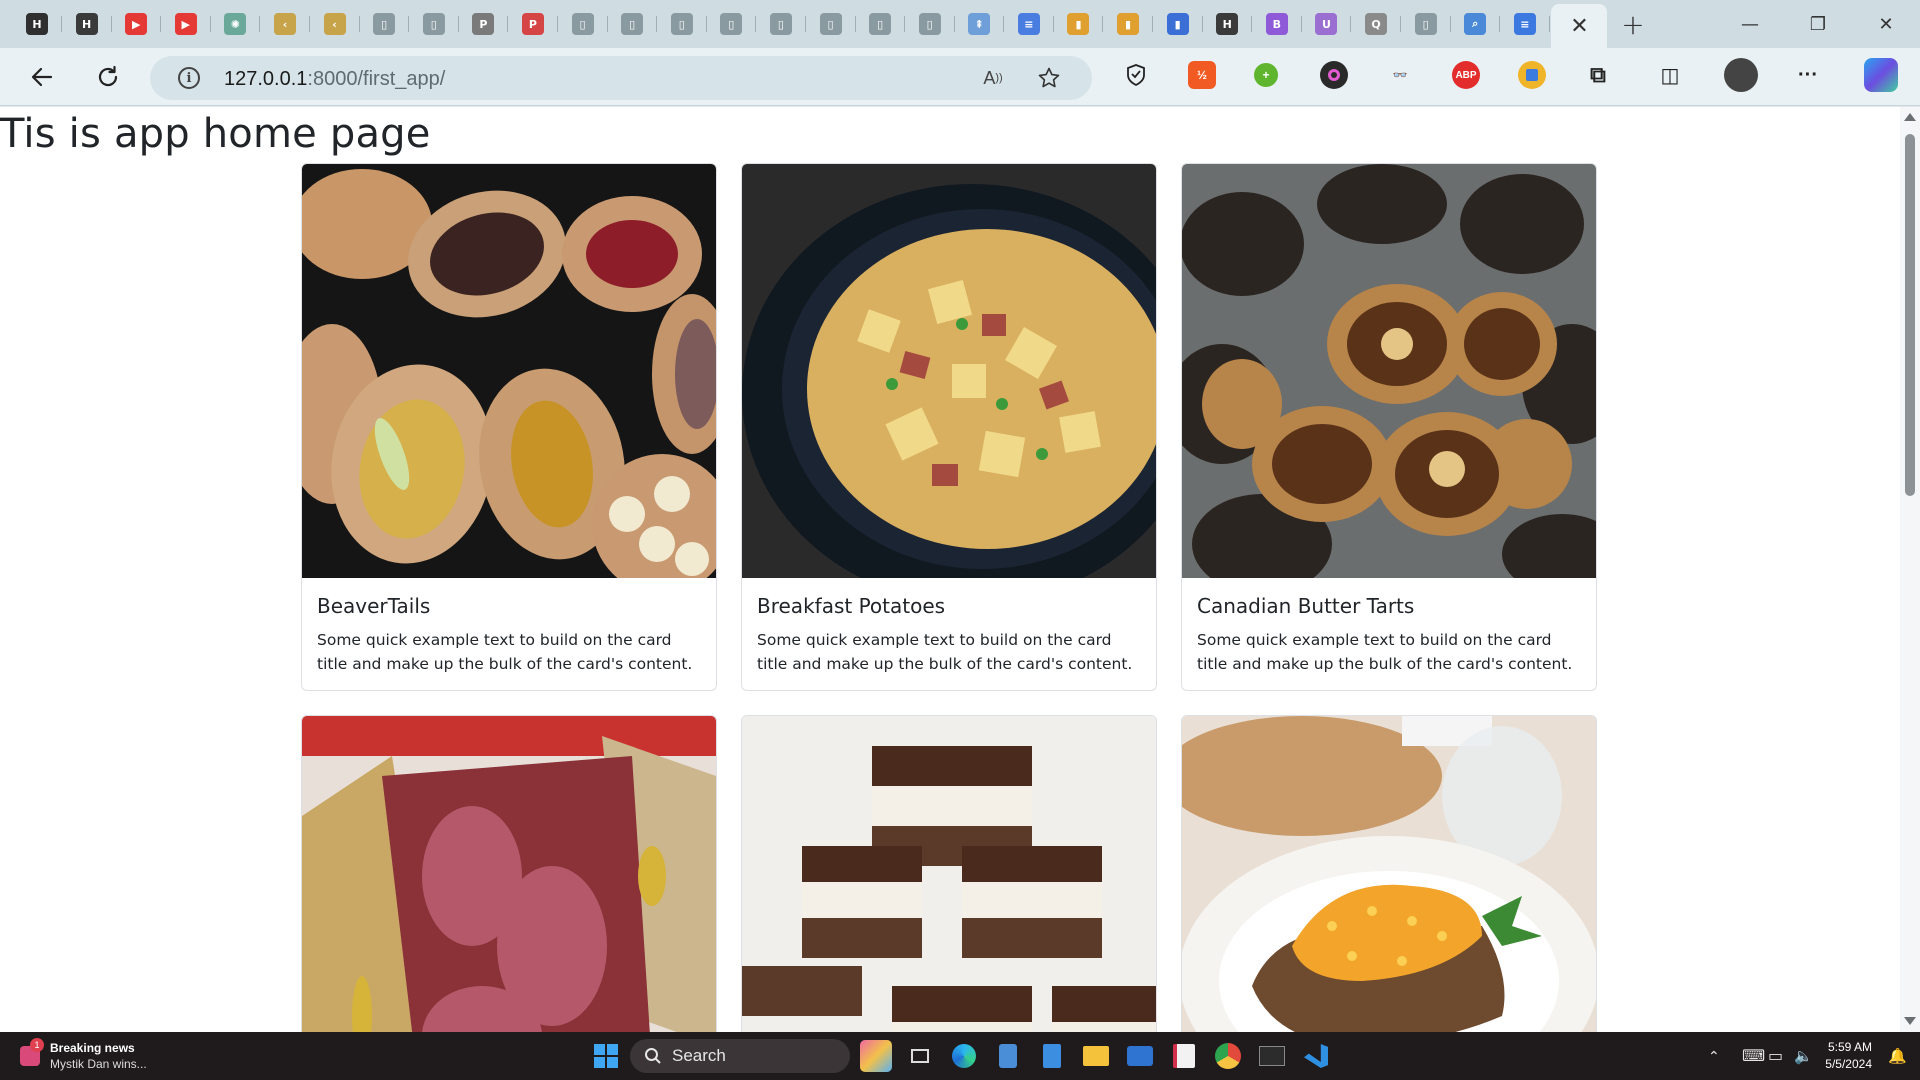 The width and height of the screenshot is (1920, 1080). What do you see at coordinates (1049, 78) in the screenshot?
I see `favorite-star-icon` at bounding box center [1049, 78].